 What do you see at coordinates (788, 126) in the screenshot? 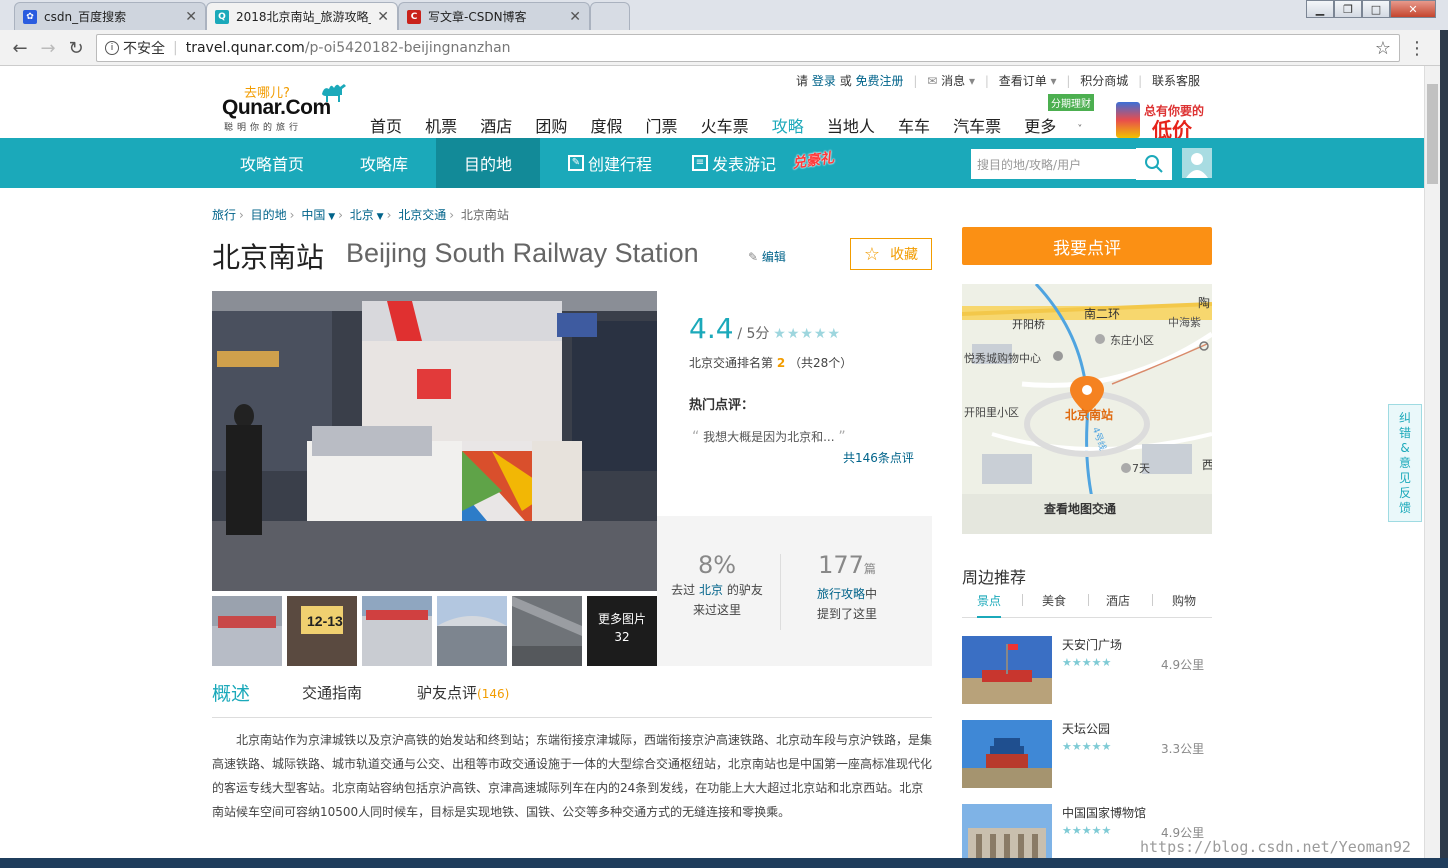
I see `nav-guides: 攻略` at bounding box center [788, 126].